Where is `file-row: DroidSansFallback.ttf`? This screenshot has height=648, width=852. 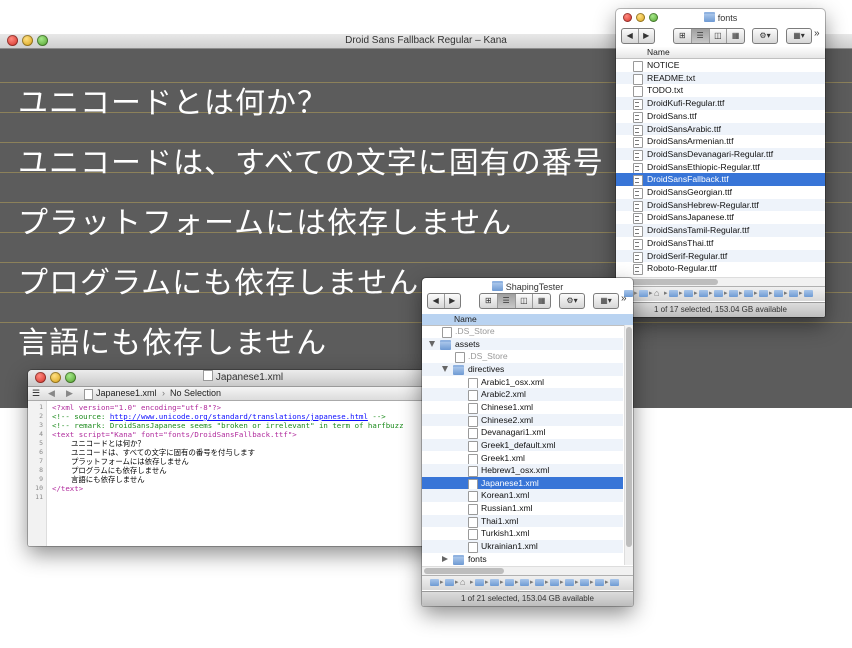 file-row: DroidSansFallback.ttf is located at coordinates (720, 180).